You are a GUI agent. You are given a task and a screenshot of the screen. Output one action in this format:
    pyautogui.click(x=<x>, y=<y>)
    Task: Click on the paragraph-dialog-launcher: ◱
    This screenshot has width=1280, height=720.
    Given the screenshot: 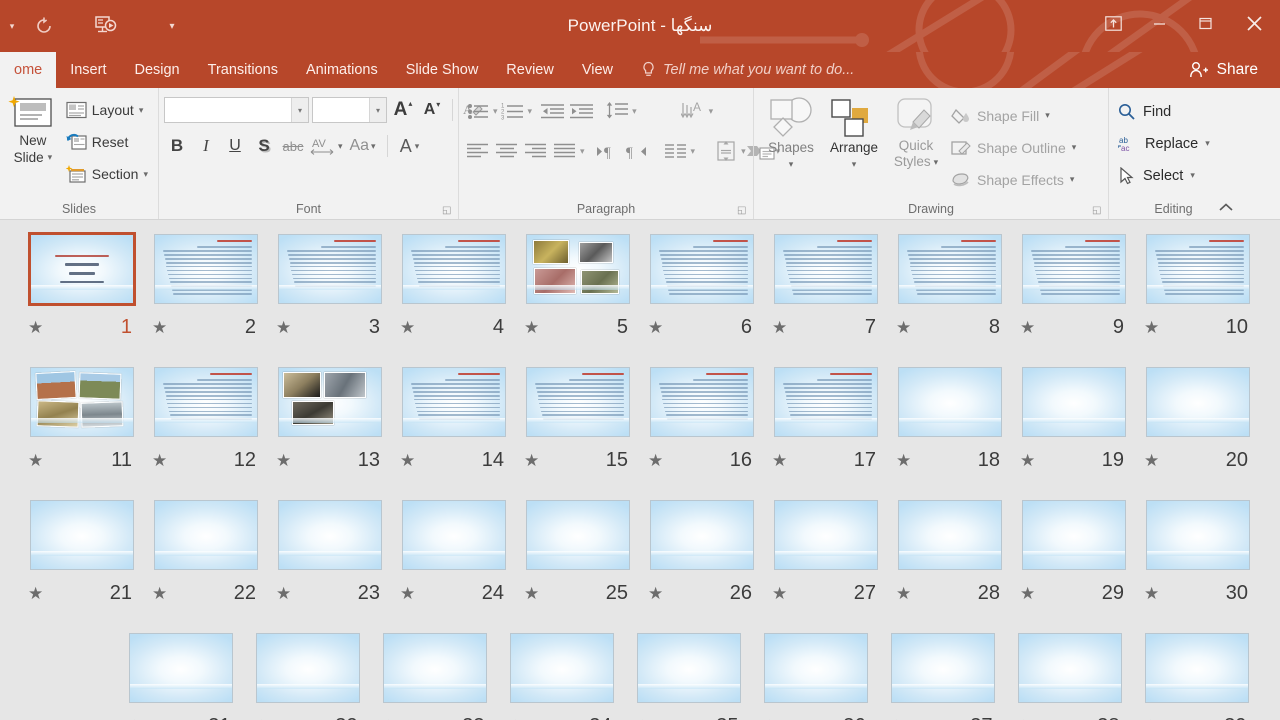 What is the action you would take?
    pyautogui.click(x=743, y=211)
    